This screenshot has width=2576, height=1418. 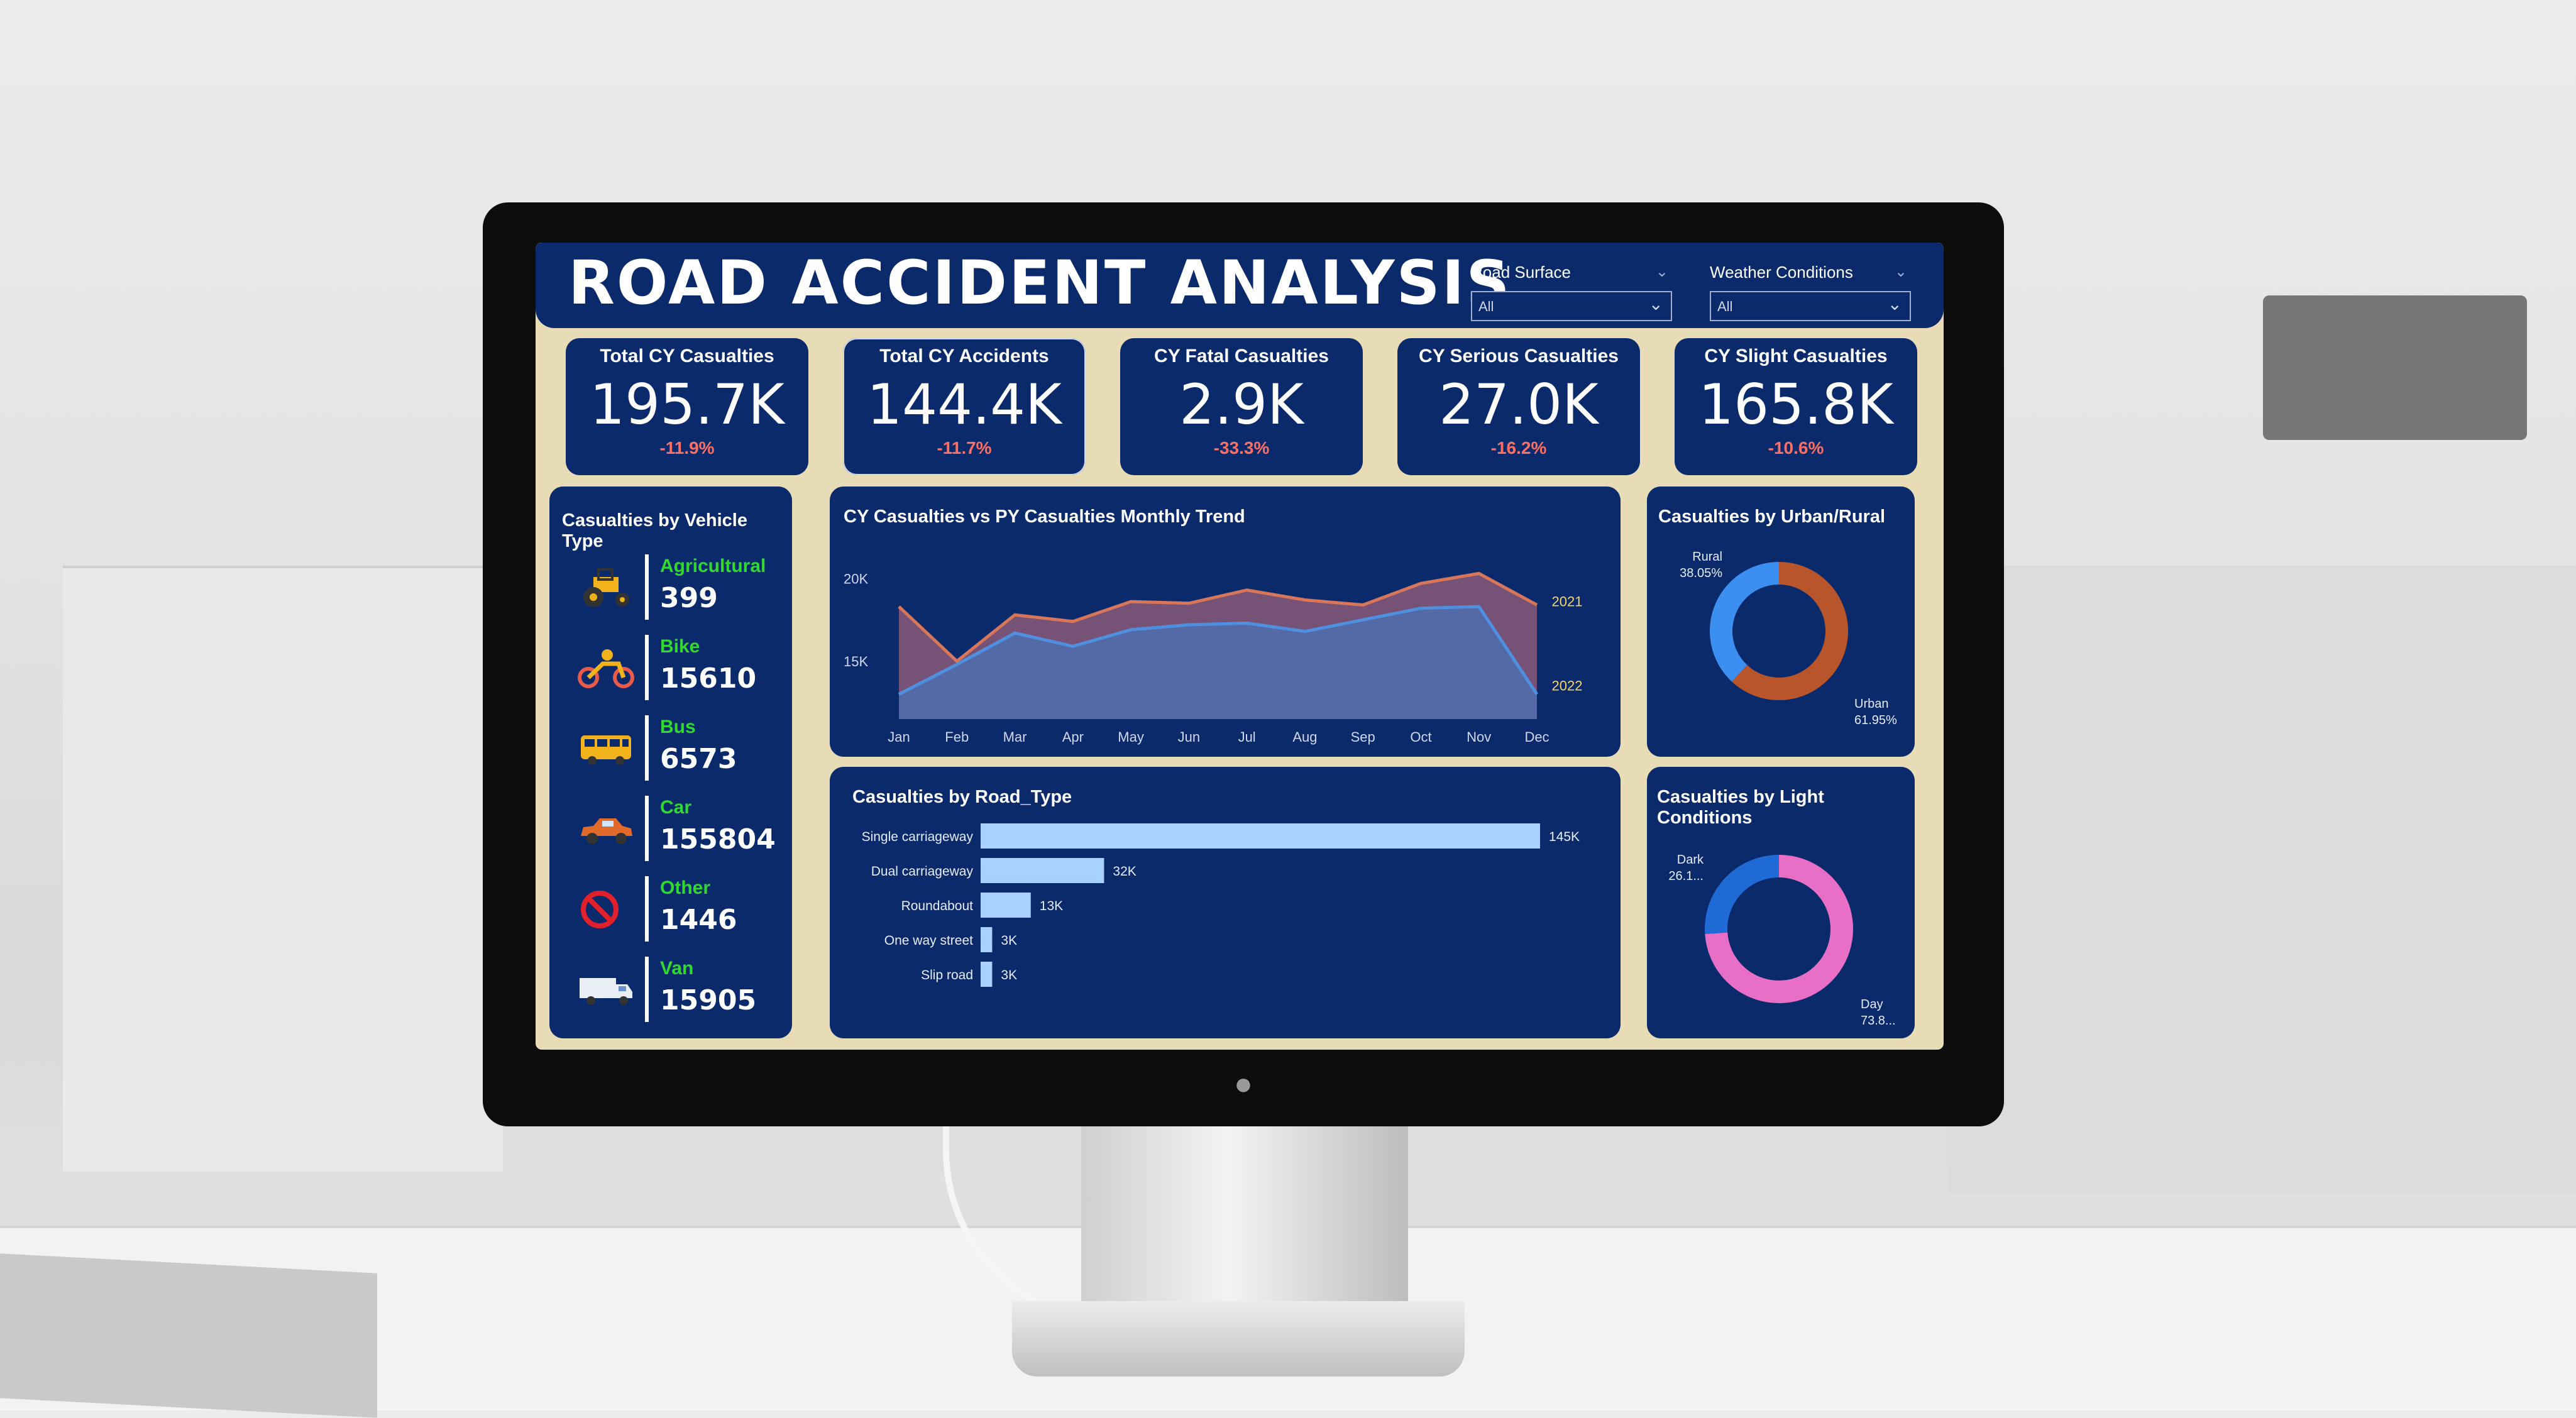 I want to click on vehicle-label: Bike, so click(x=680, y=646).